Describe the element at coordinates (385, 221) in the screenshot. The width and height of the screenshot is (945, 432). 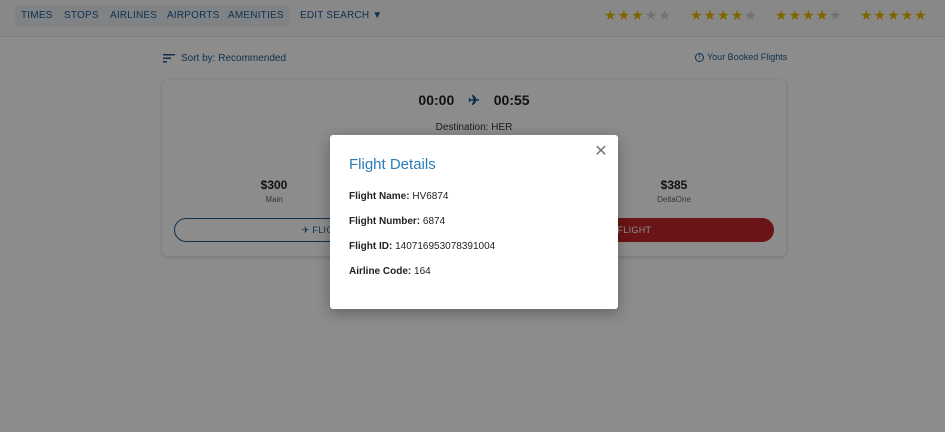
I see `flight-number-label: Flight Number:` at that location.